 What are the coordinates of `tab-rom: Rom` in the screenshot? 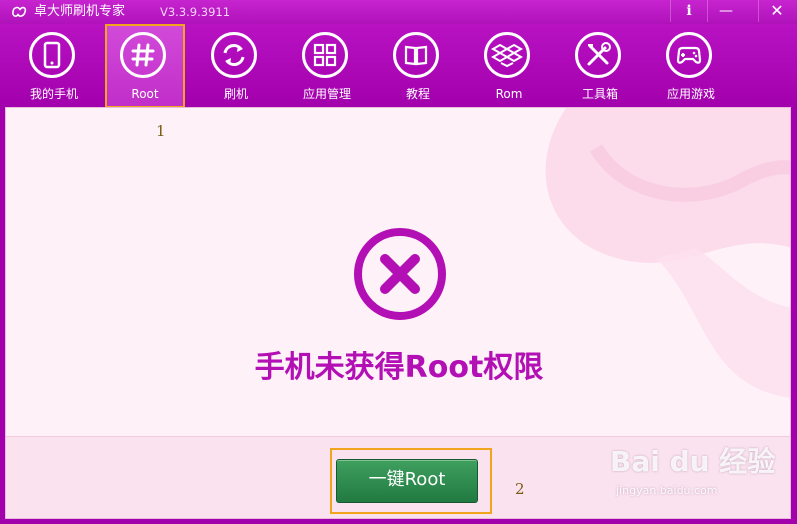 It's located at (509, 66).